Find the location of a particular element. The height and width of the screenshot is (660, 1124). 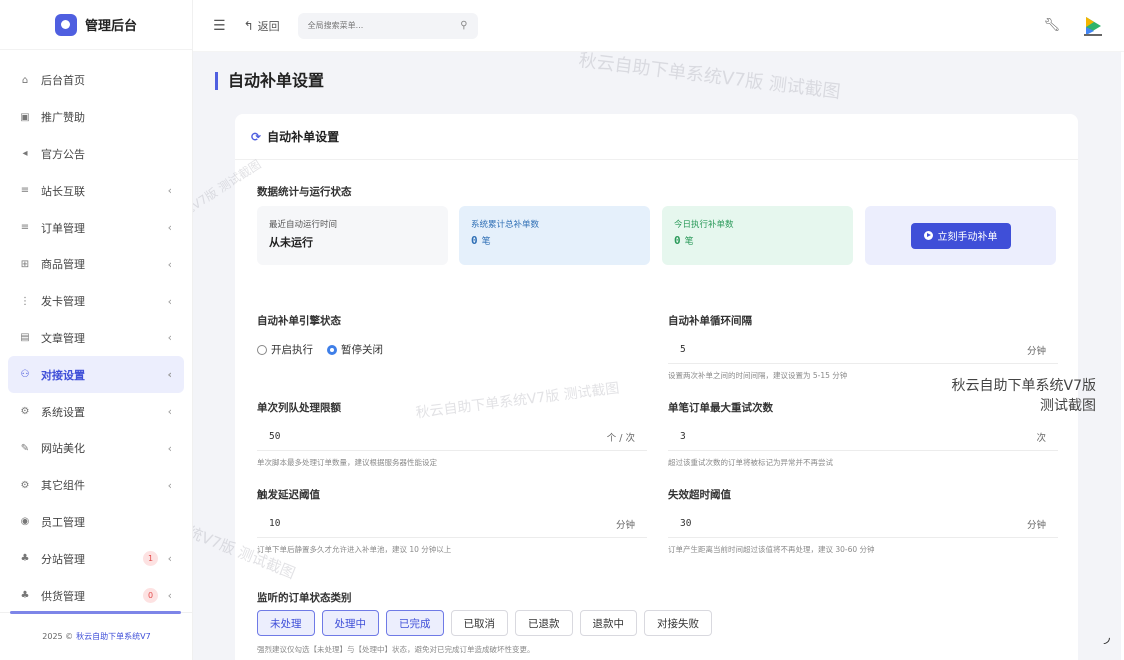

search-icon: ⚲ is located at coordinates (463, 25).